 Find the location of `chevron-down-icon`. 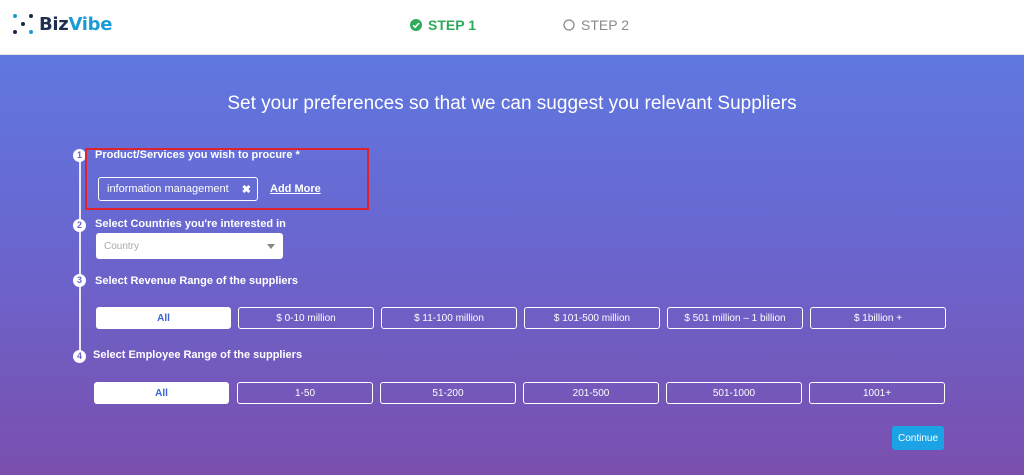

chevron-down-icon is located at coordinates (271, 246).